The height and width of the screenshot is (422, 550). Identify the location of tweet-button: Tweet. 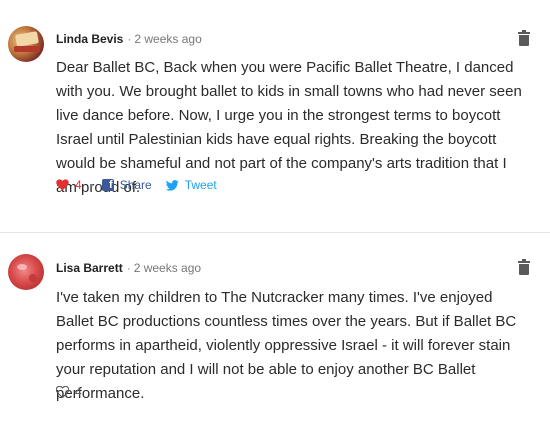
(201, 185).